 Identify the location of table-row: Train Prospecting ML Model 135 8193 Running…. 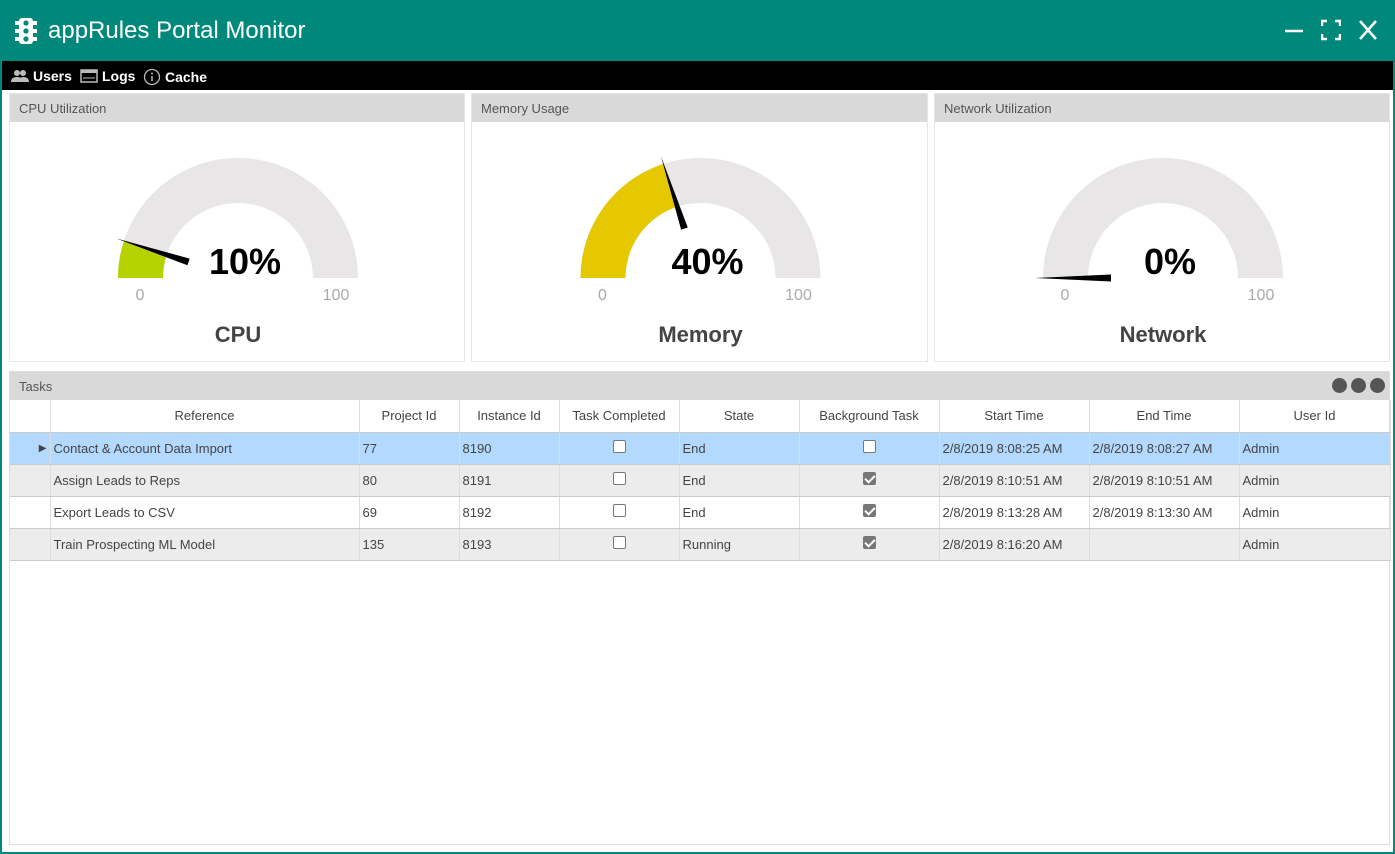
(700, 544).